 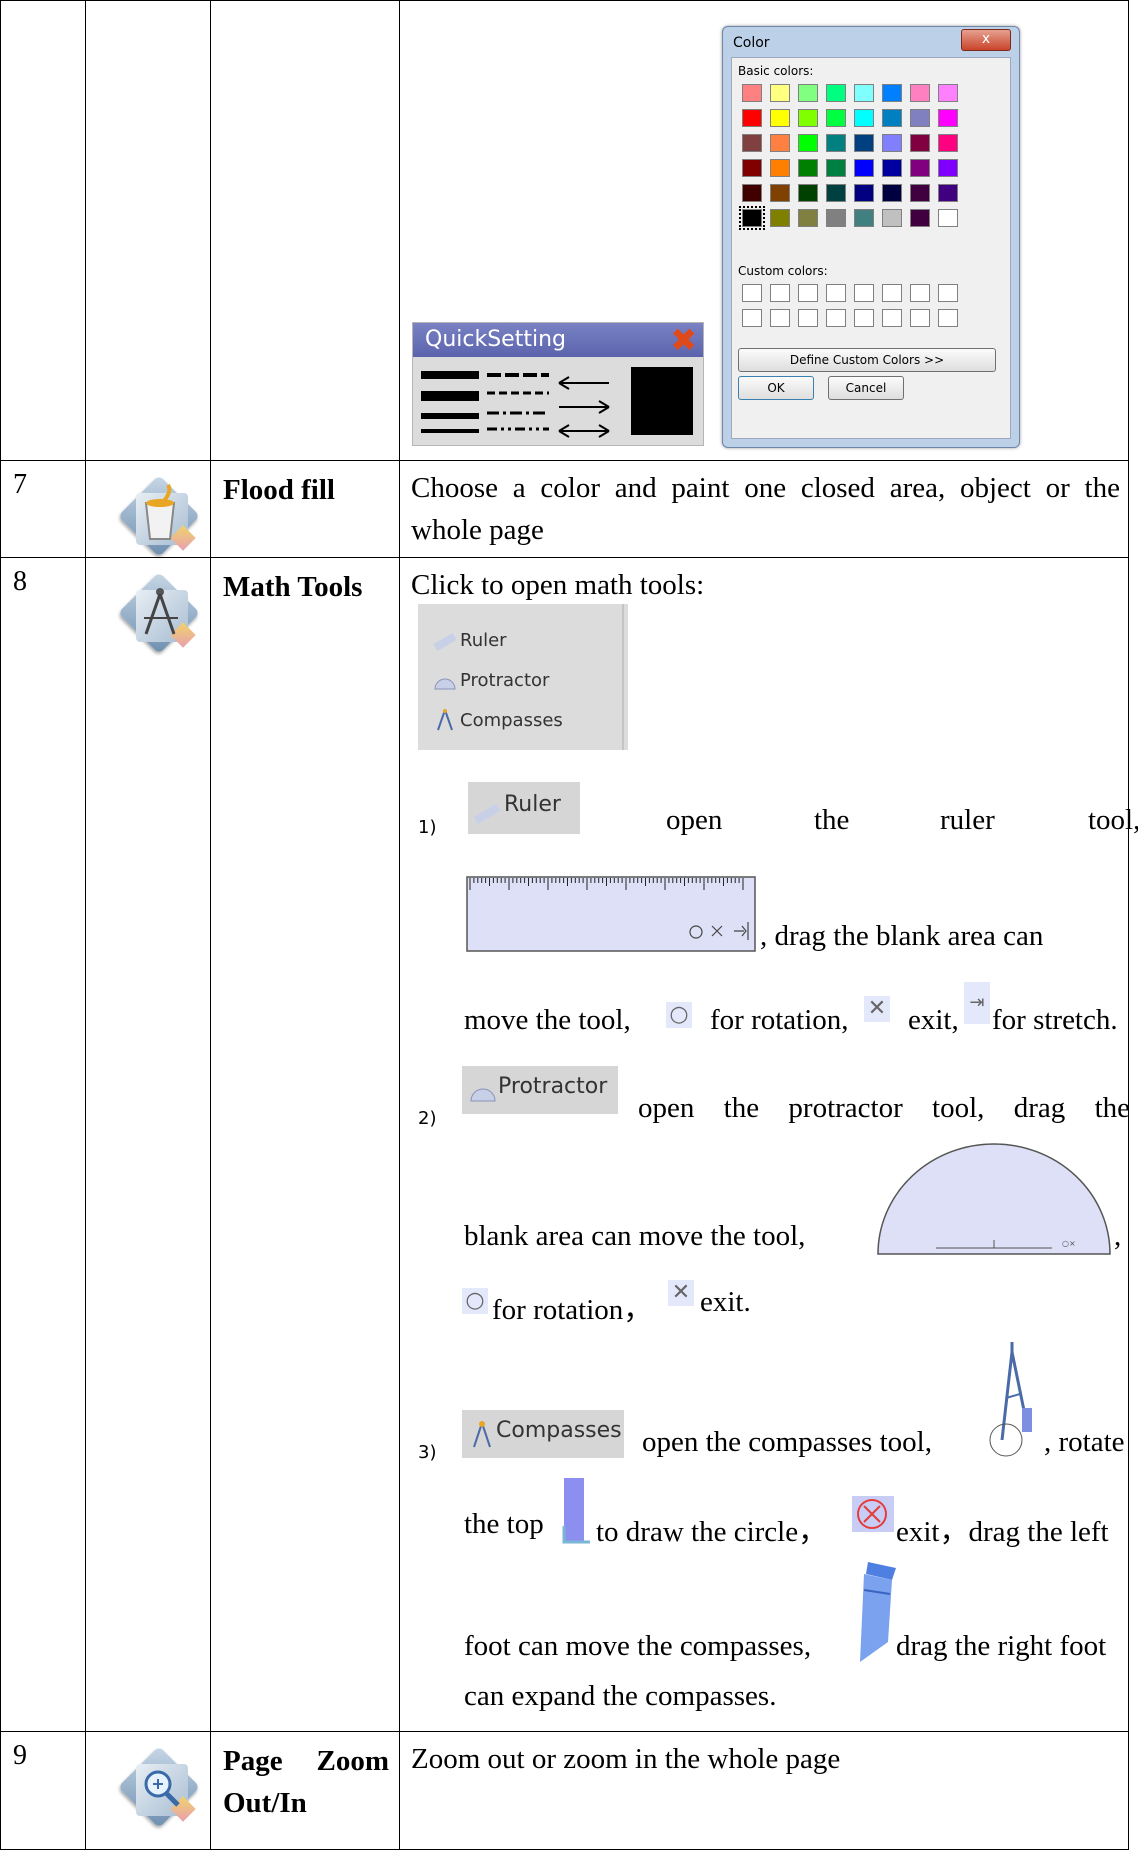 What do you see at coordinates (776, 388) in the screenshot?
I see `ok-button: OK` at bounding box center [776, 388].